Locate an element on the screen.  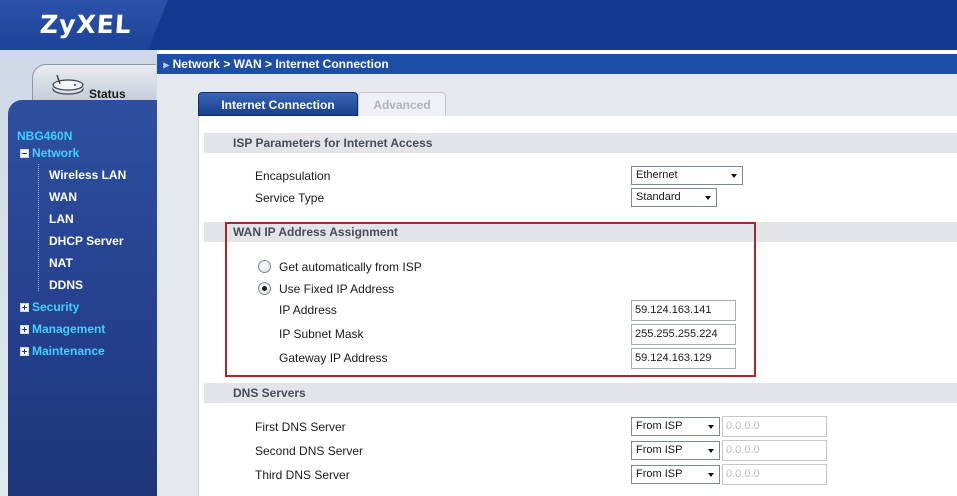
ip-address-input: 59.124.163.141 is located at coordinates (683, 310).